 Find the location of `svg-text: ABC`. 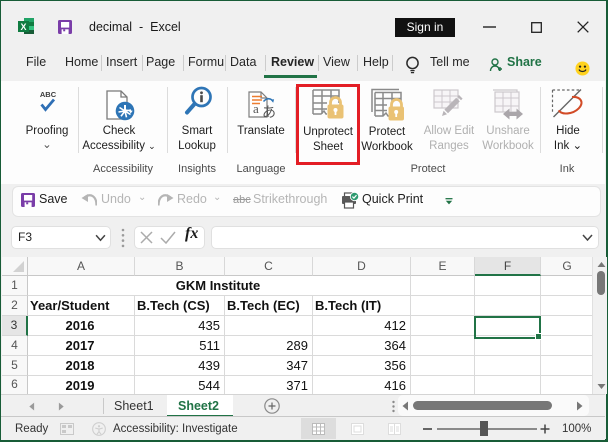

svg-text: ABC is located at coordinates (48, 94).